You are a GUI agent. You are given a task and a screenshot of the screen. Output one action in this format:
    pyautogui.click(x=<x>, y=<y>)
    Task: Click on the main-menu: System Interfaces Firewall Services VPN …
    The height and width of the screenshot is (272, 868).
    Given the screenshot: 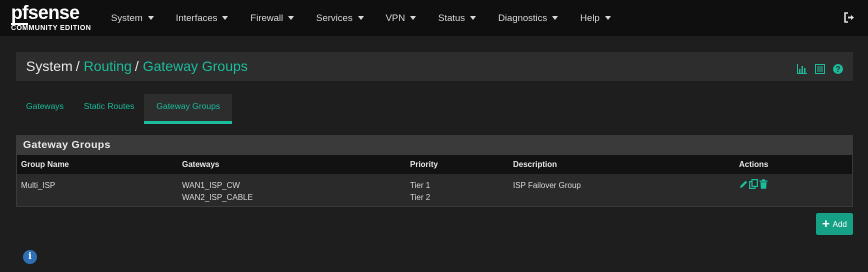 What is the action you would take?
    pyautogui.click(x=372, y=18)
    